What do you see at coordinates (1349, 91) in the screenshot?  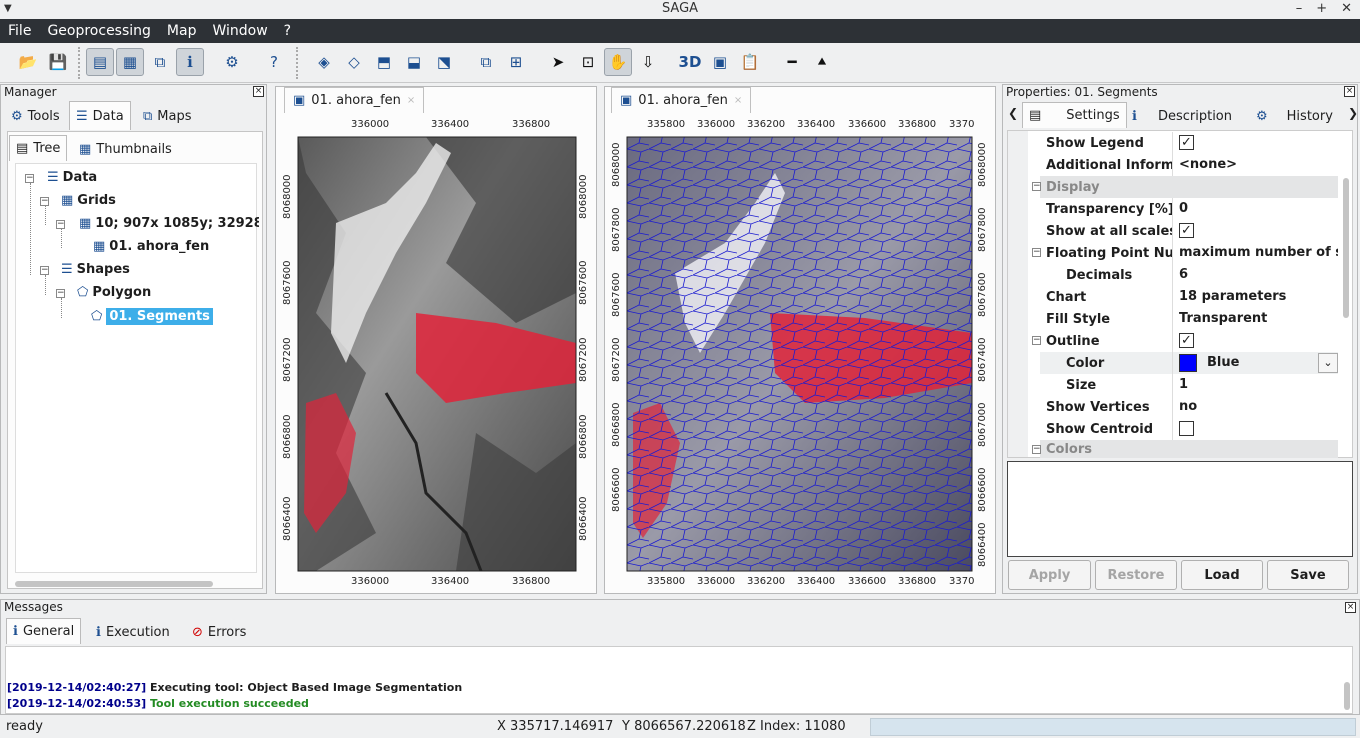 I see `properties-close-icon: ×` at bounding box center [1349, 91].